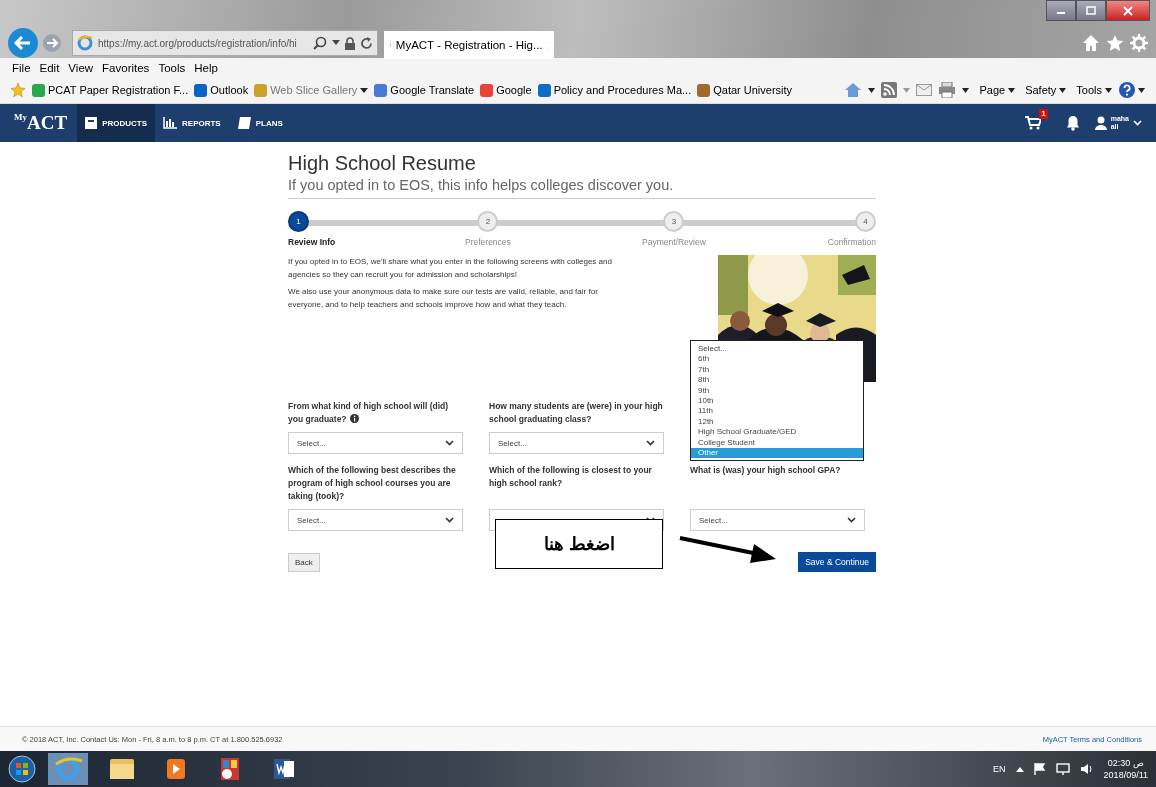 This screenshot has height=787, width=1156. What do you see at coordinates (298, 221) in the screenshot?
I see `step-marker: 1` at bounding box center [298, 221].